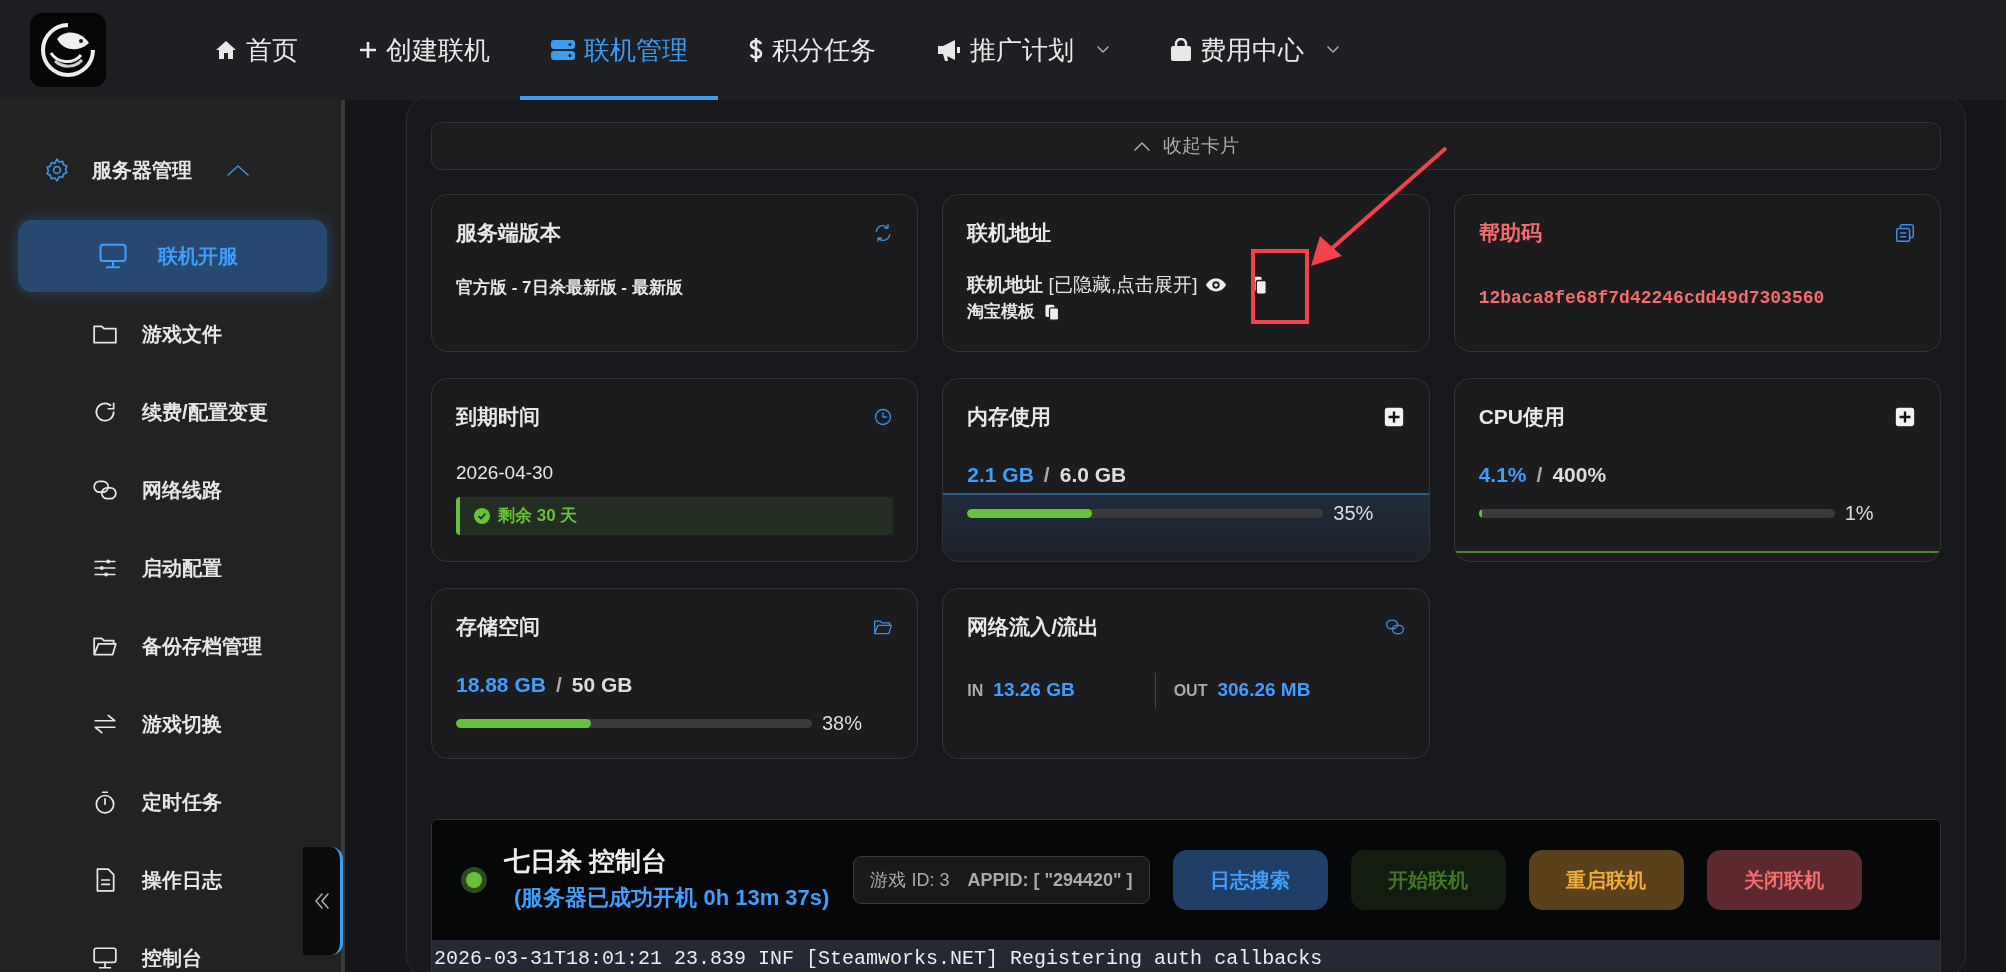 Image resolution: width=2006 pixels, height=972 pixels. Describe the element at coordinates (501, 684) in the screenshot. I see `used-value: 18.88 GB` at that location.